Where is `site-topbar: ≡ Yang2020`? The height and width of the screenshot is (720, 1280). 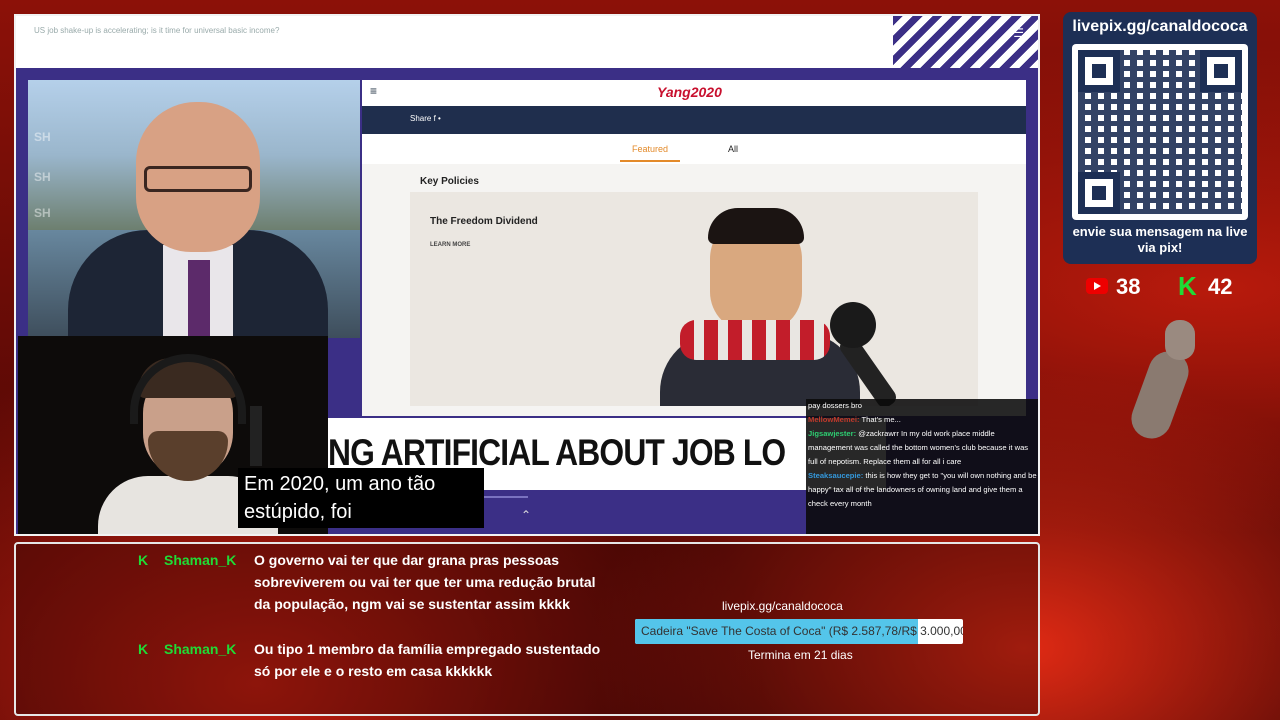
site-topbar: ≡ Yang2020 is located at coordinates (694, 93).